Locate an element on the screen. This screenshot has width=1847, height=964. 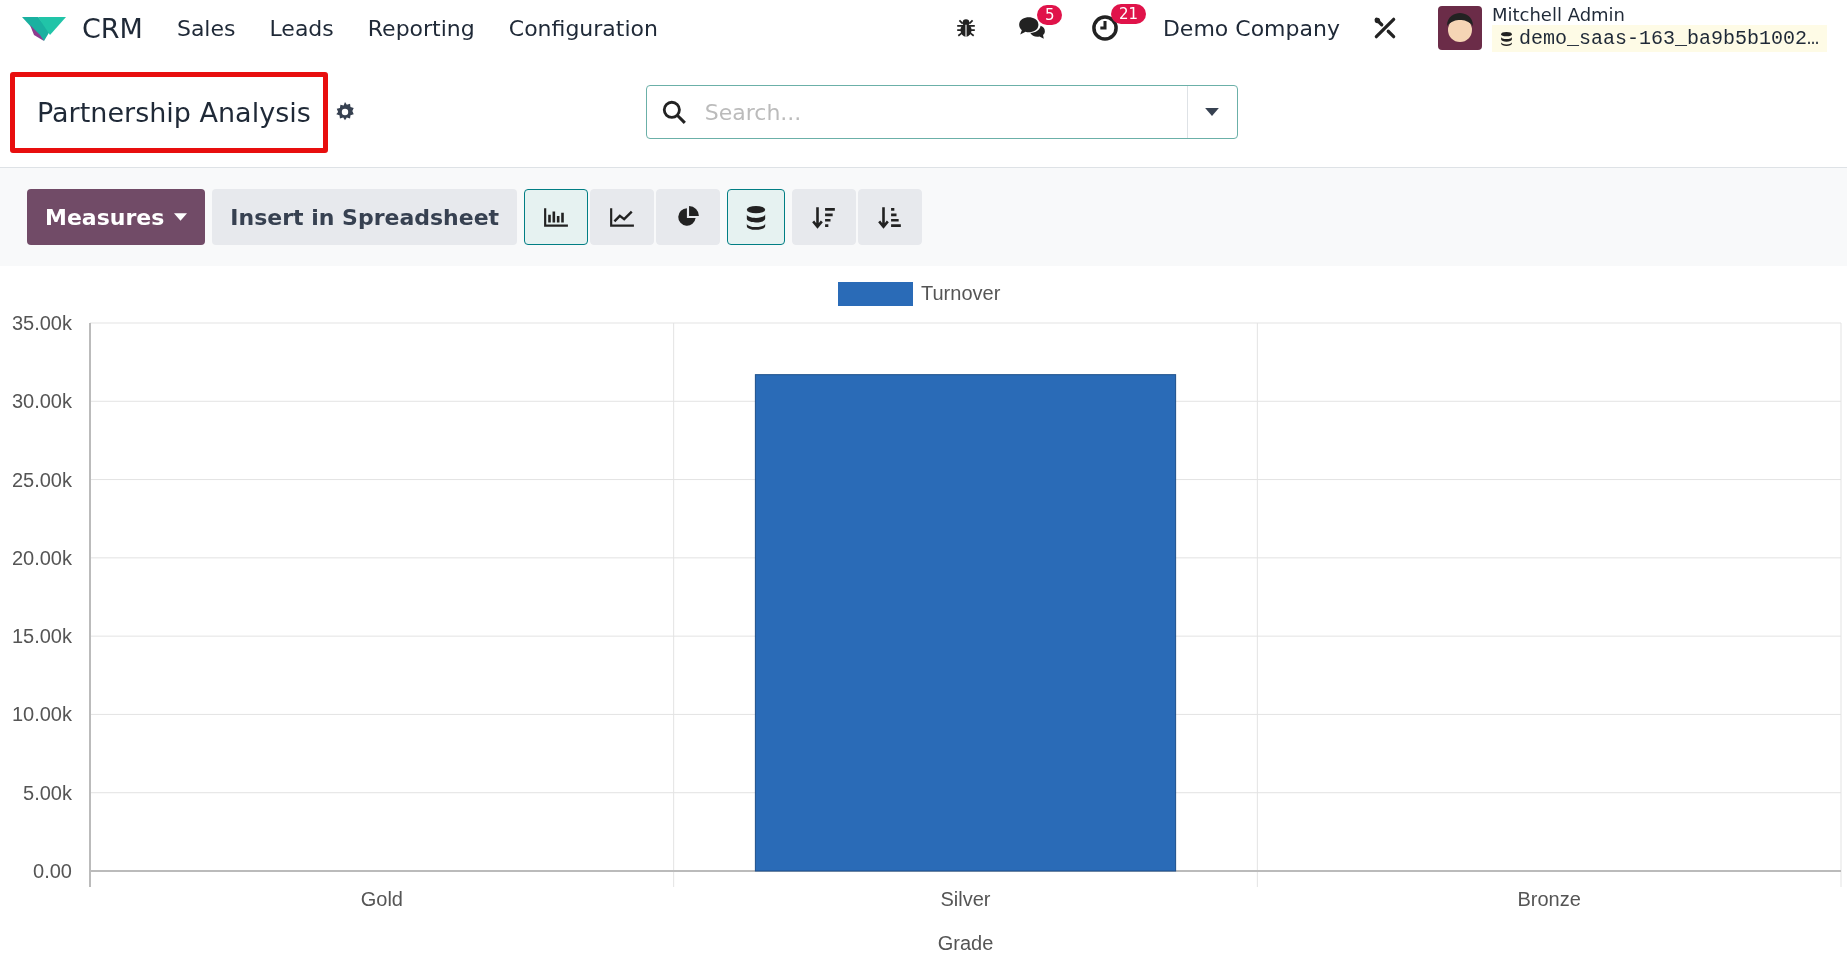
legend-swatch is located at coordinates (875, 294).